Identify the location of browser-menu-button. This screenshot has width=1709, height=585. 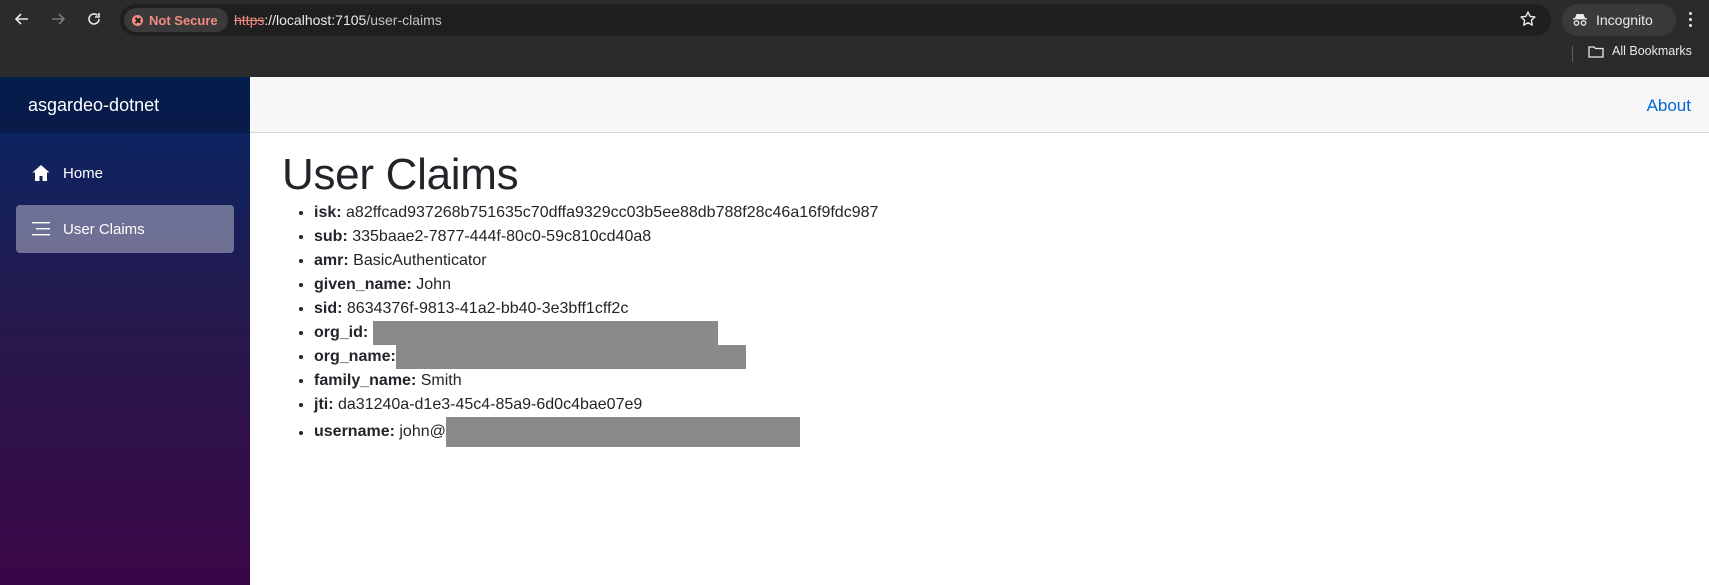
(1690, 19).